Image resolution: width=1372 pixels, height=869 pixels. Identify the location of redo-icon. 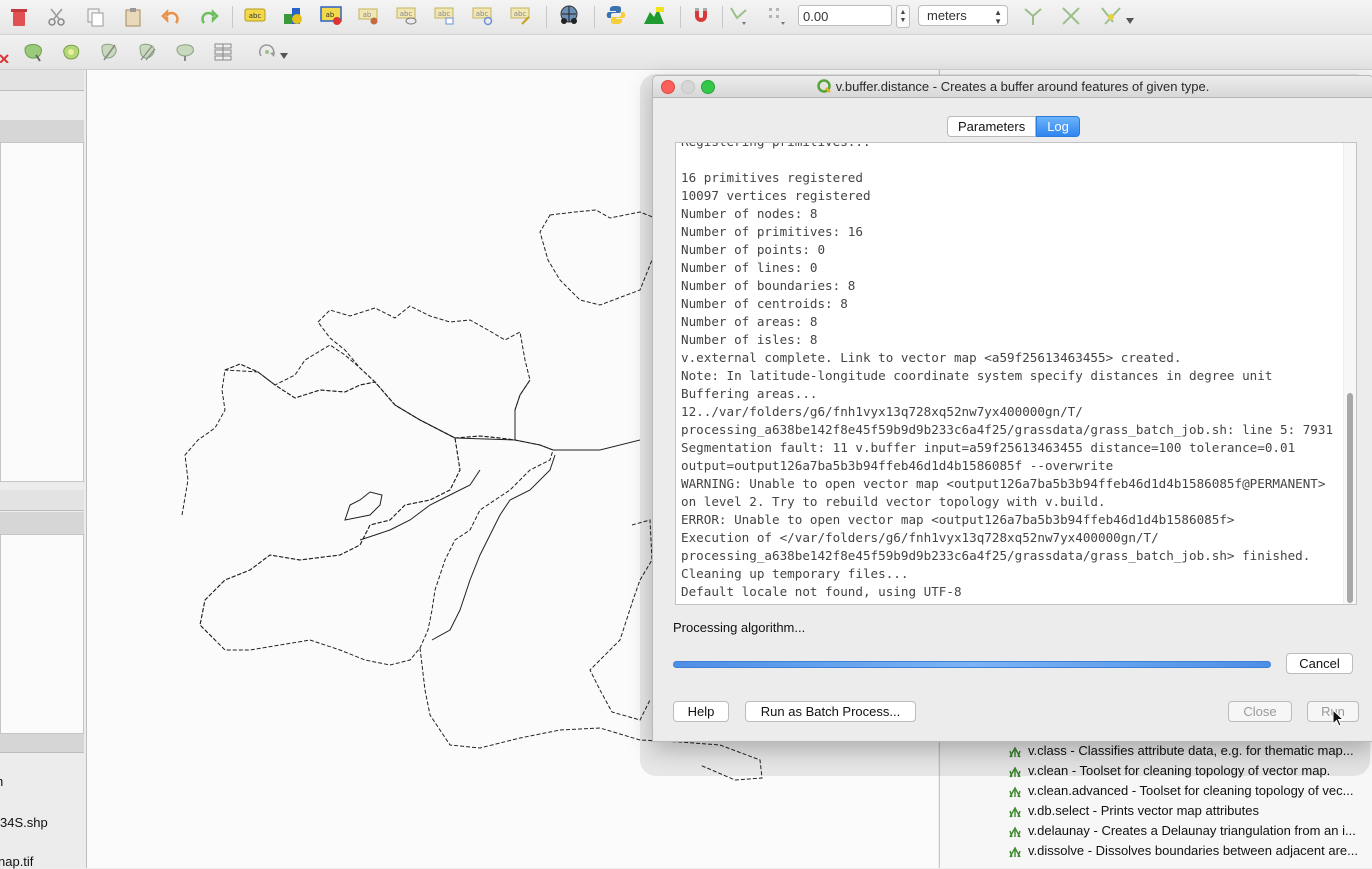
(209, 17).